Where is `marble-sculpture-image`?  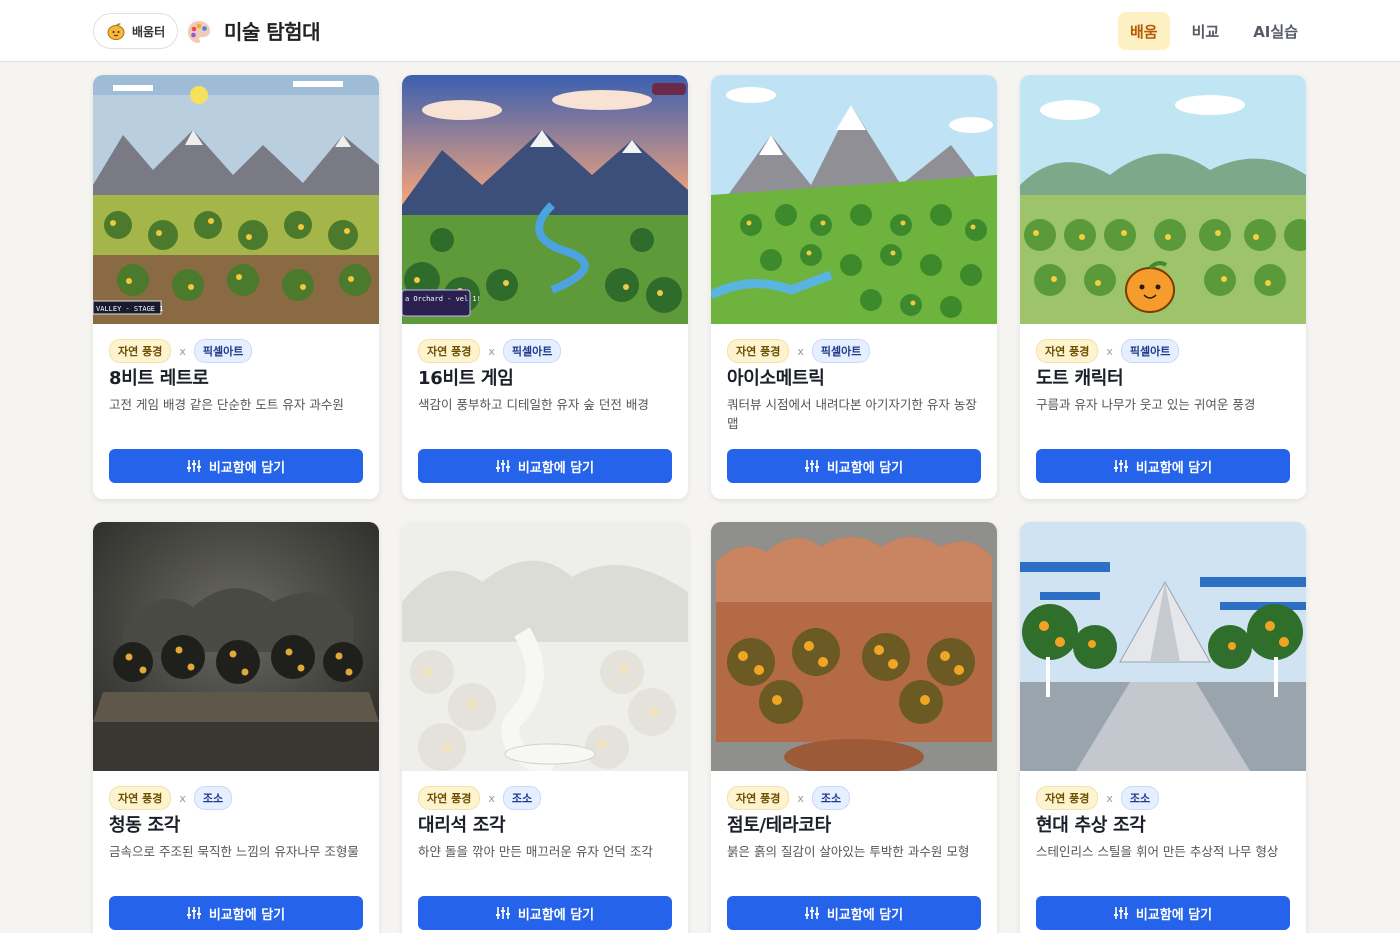
marble-sculpture-image is located at coordinates (545, 646).